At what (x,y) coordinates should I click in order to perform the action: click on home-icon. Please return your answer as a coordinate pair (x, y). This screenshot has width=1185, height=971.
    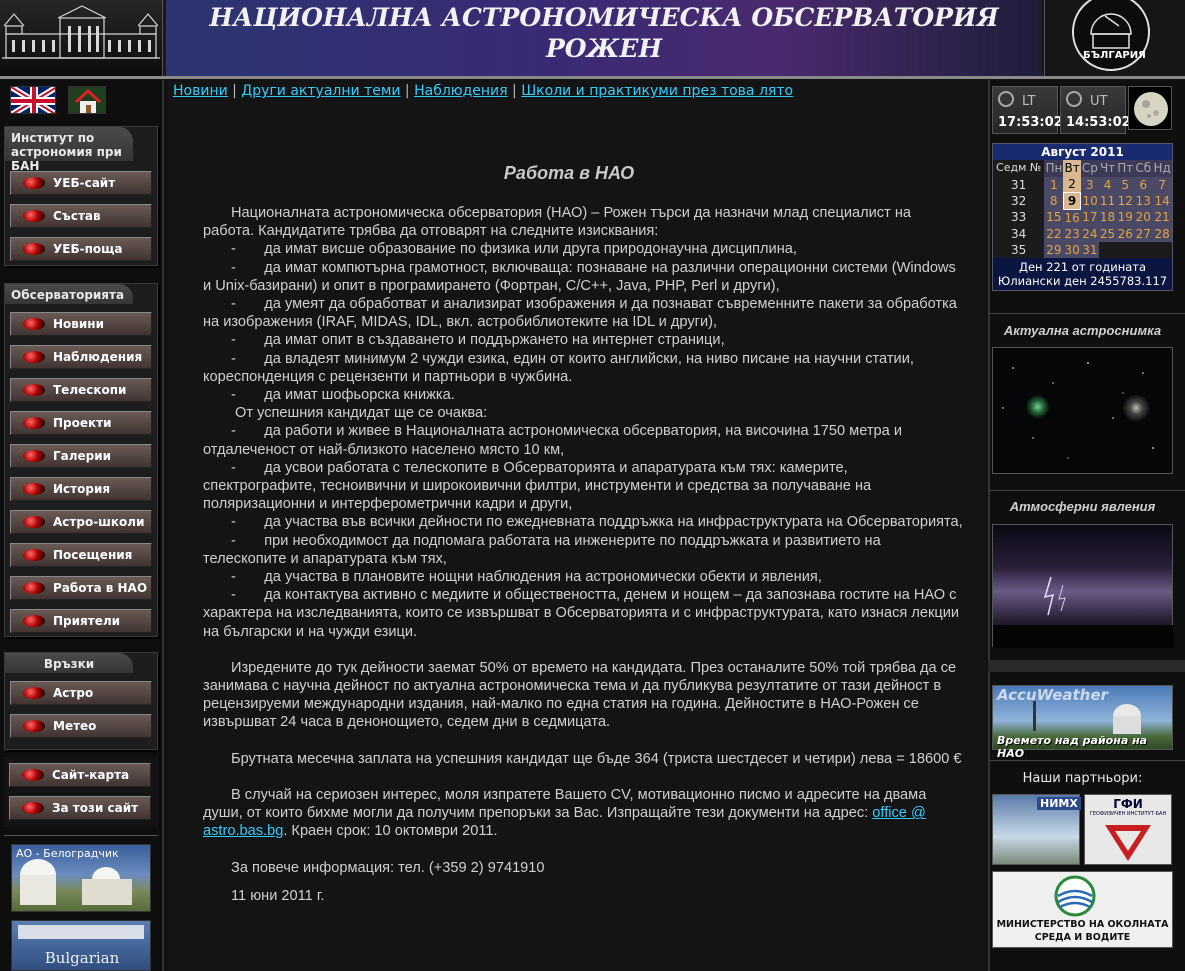
    Looking at the image, I should click on (87, 100).